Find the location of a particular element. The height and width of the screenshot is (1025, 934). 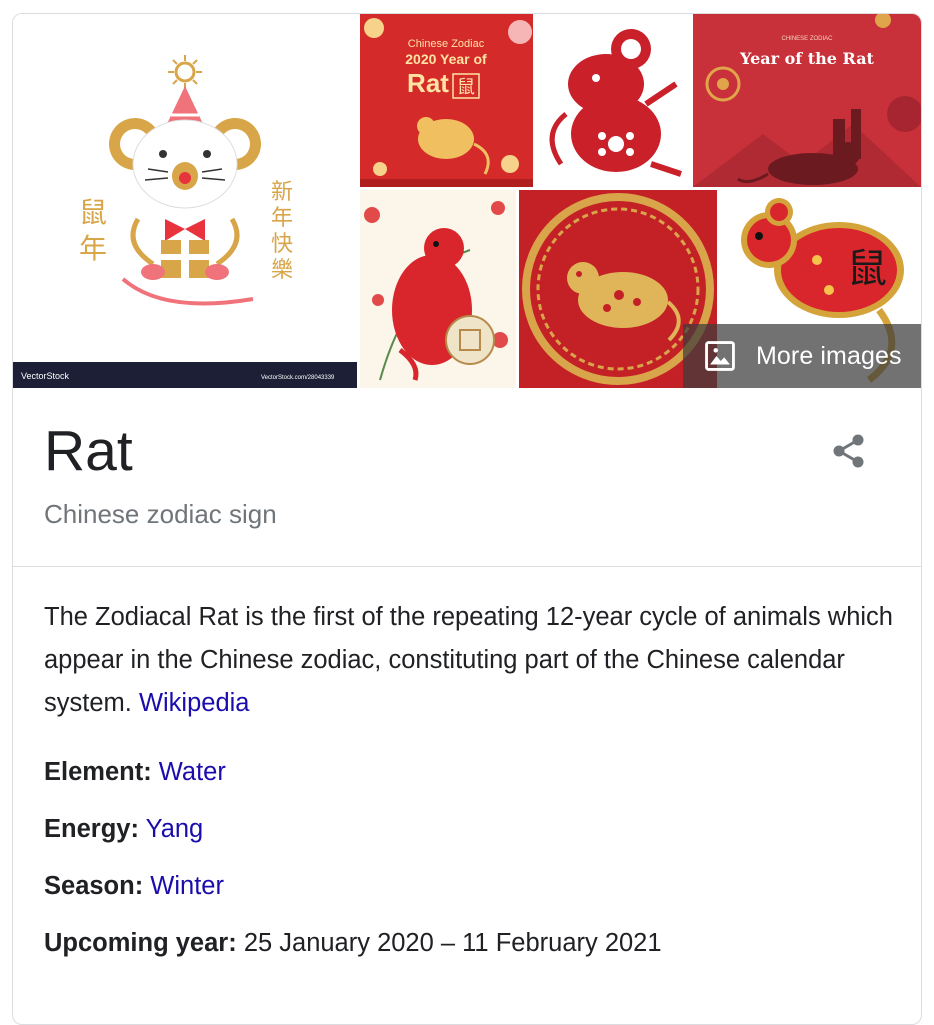

fact-season: Season: Winter is located at coordinates (134, 886).